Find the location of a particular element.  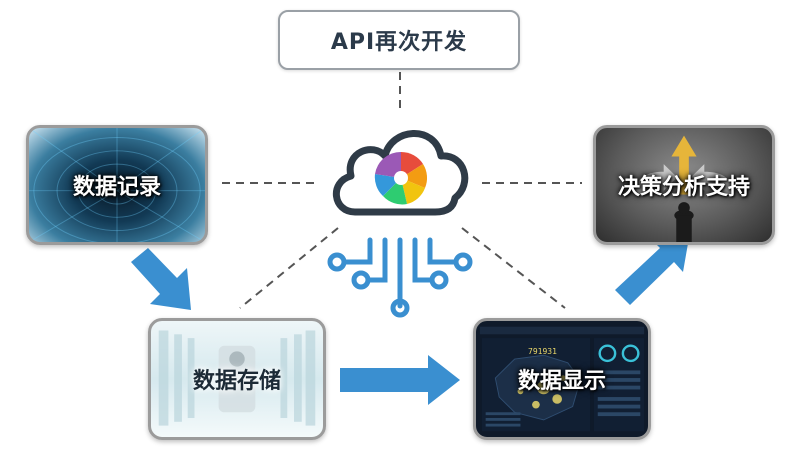

card-label: 数据记录 is located at coordinates (116, 187).